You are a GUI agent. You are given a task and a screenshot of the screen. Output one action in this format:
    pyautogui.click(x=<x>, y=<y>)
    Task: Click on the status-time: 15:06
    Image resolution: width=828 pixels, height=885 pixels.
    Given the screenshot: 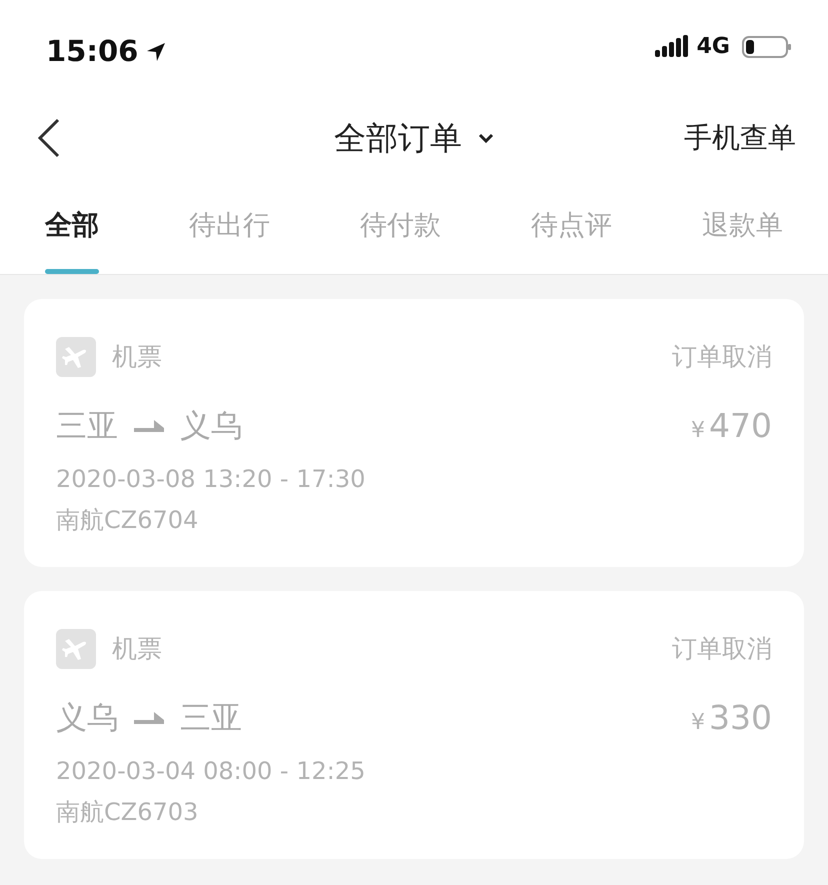 What is the action you would take?
    pyautogui.click(x=92, y=51)
    